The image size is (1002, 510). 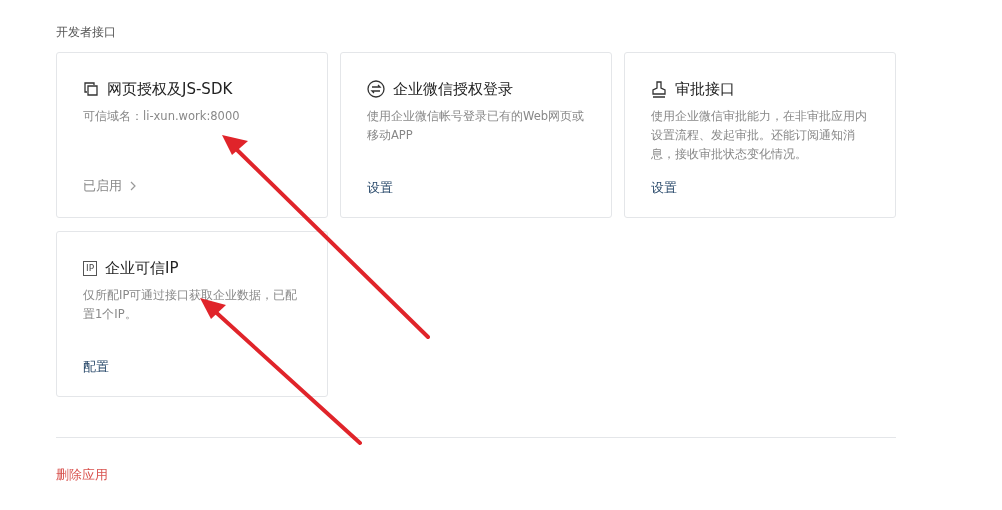 I want to click on copy-icon, so click(x=91, y=89).